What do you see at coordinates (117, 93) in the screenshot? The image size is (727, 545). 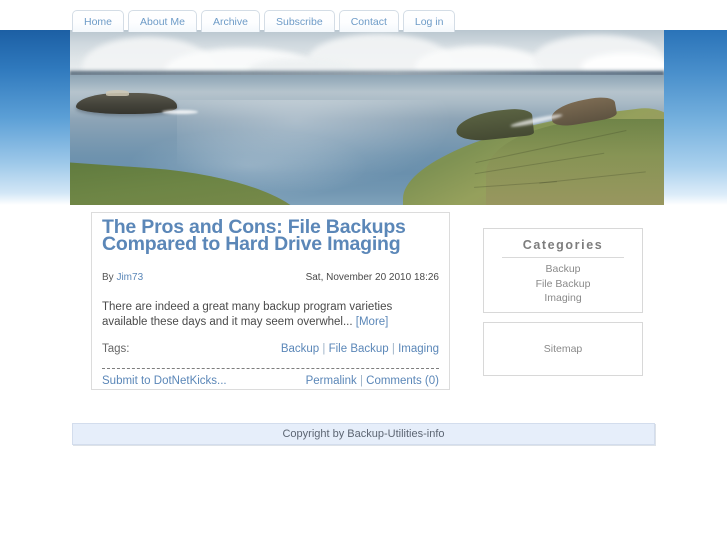 I see `islet-highlight` at bounding box center [117, 93].